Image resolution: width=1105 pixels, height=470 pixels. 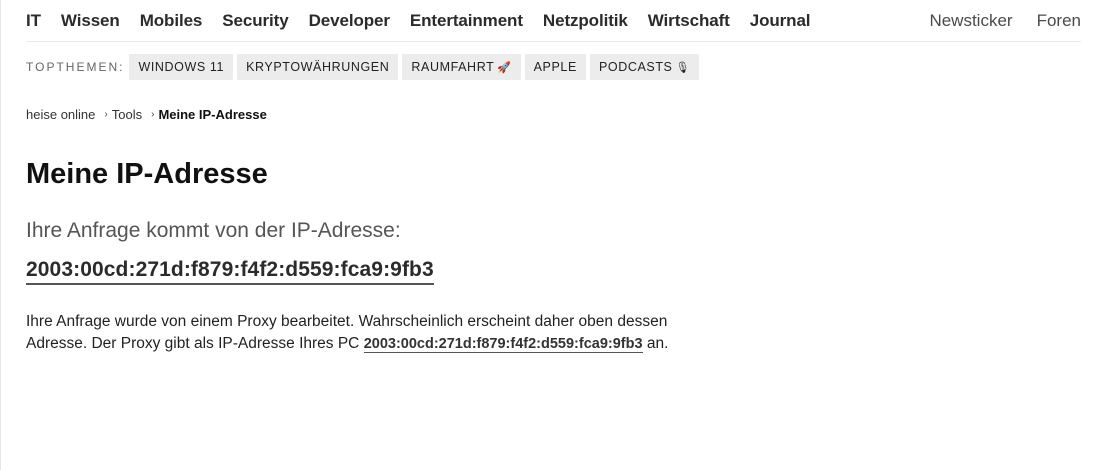 I want to click on topic-chip-label: RAUMFAHRT, so click(x=453, y=67).